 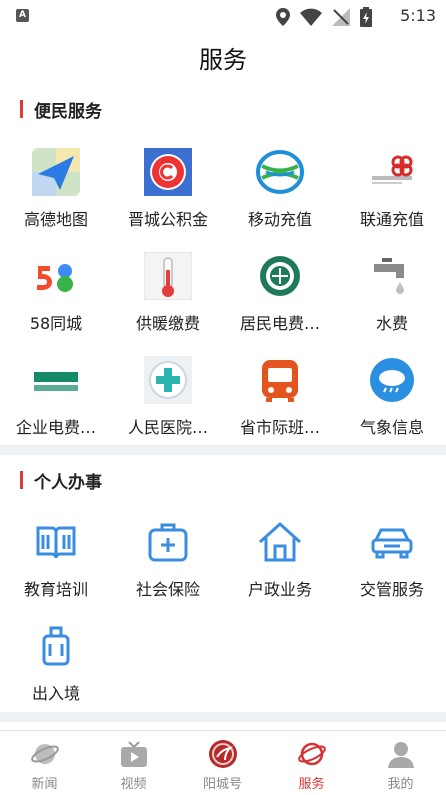 I want to click on section-header-personal: 个人办事, so click(x=223, y=481).